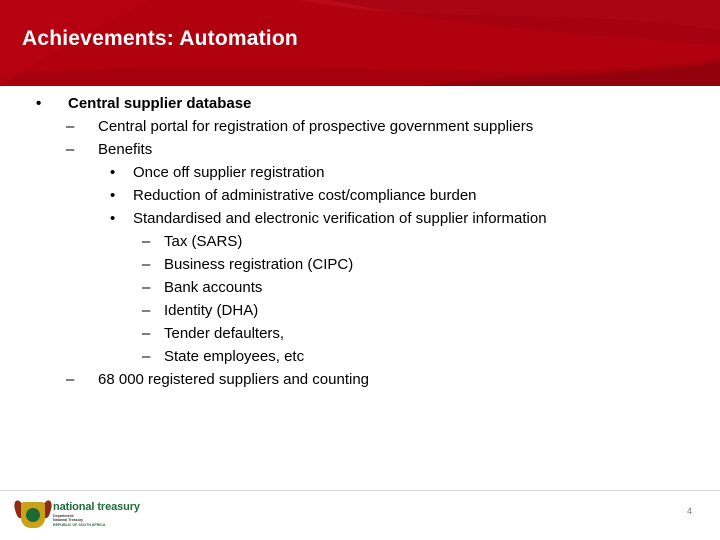 The width and height of the screenshot is (720, 540). Describe the element at coordinates (160, 38) in the screenshot. I see `page-title: Achievements: Automation` at that location.